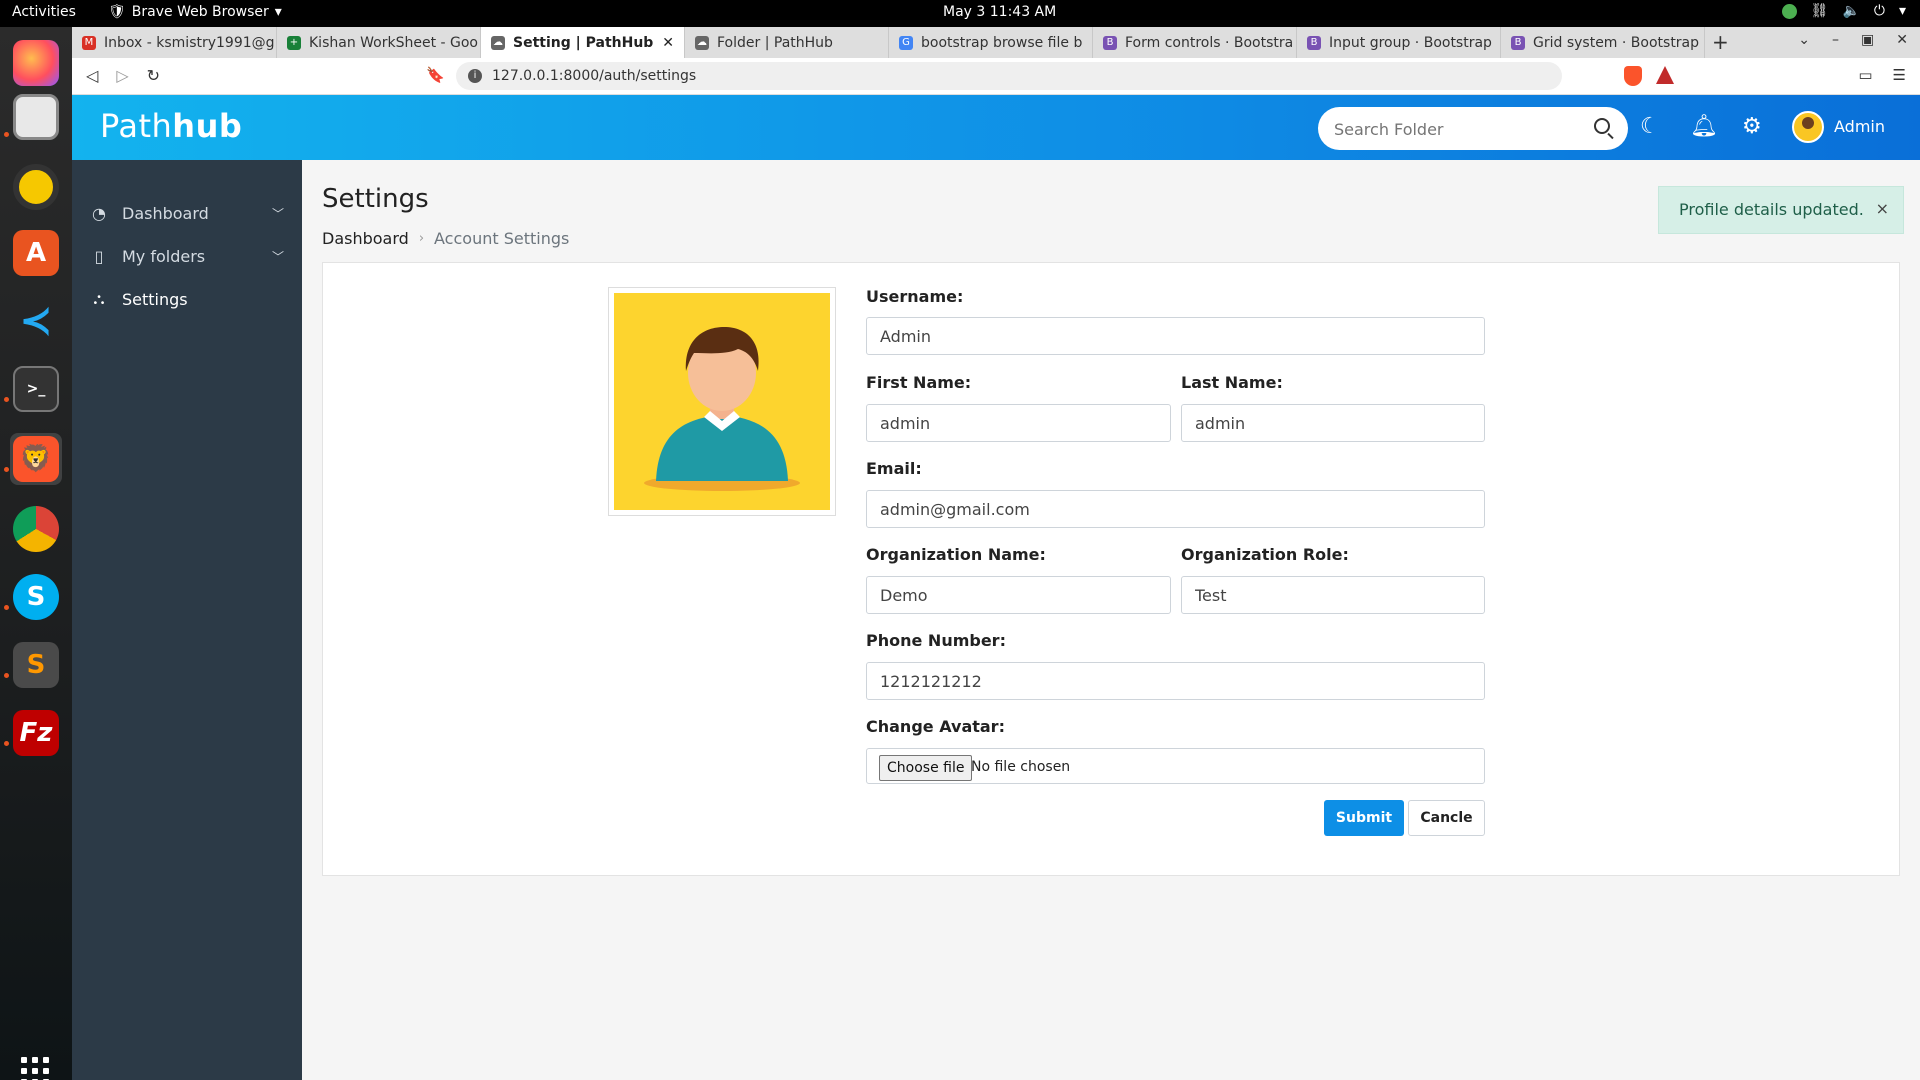 This screenshot has width=1920, height=1080. Describe the element at coordinates (36, 253) in the screenshot. I see `software-launcher: A` at that location.